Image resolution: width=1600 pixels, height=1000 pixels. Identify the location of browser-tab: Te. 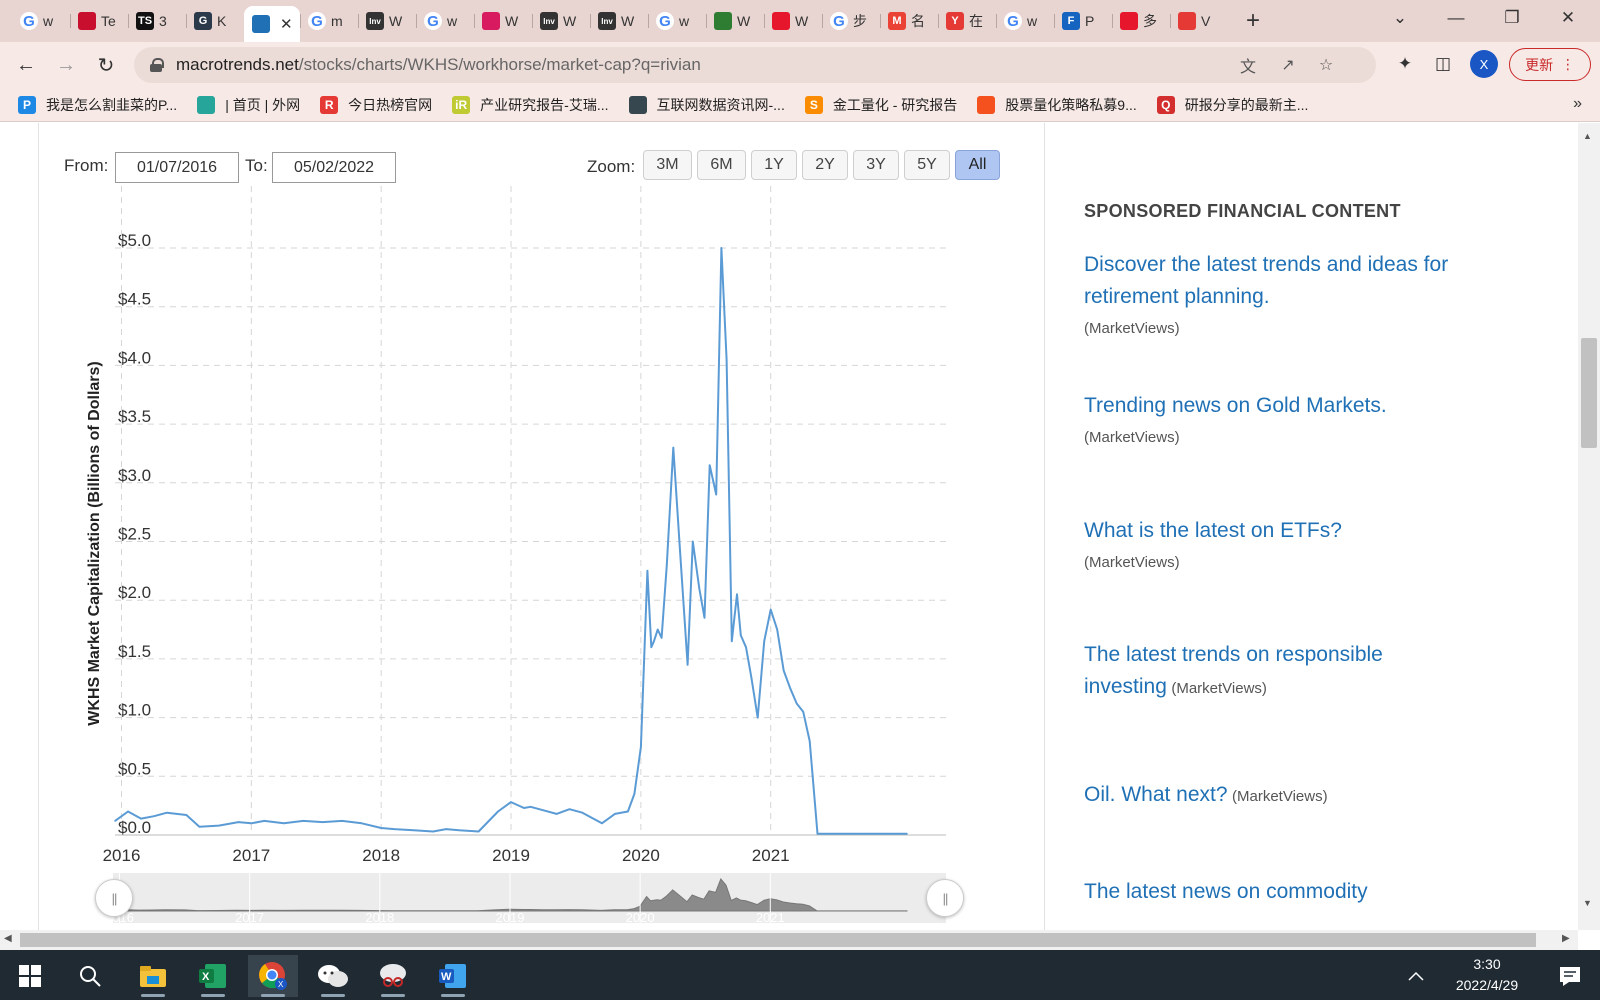
(99, 21).